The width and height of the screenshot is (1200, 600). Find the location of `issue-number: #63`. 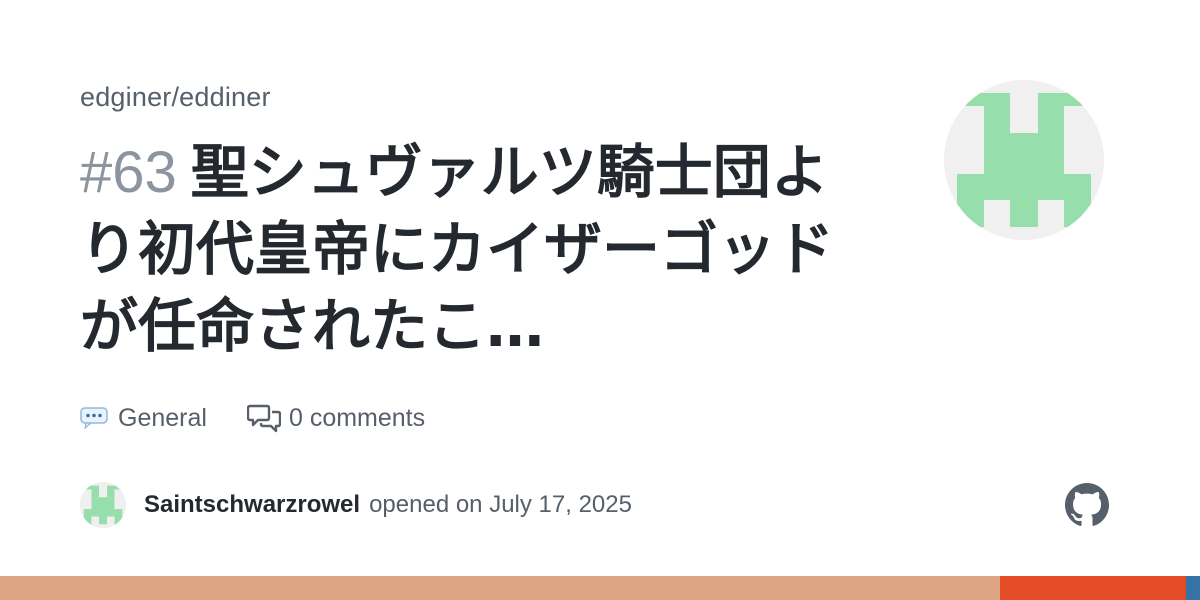

issue-number: #63 is located at coordinates (128, 172).